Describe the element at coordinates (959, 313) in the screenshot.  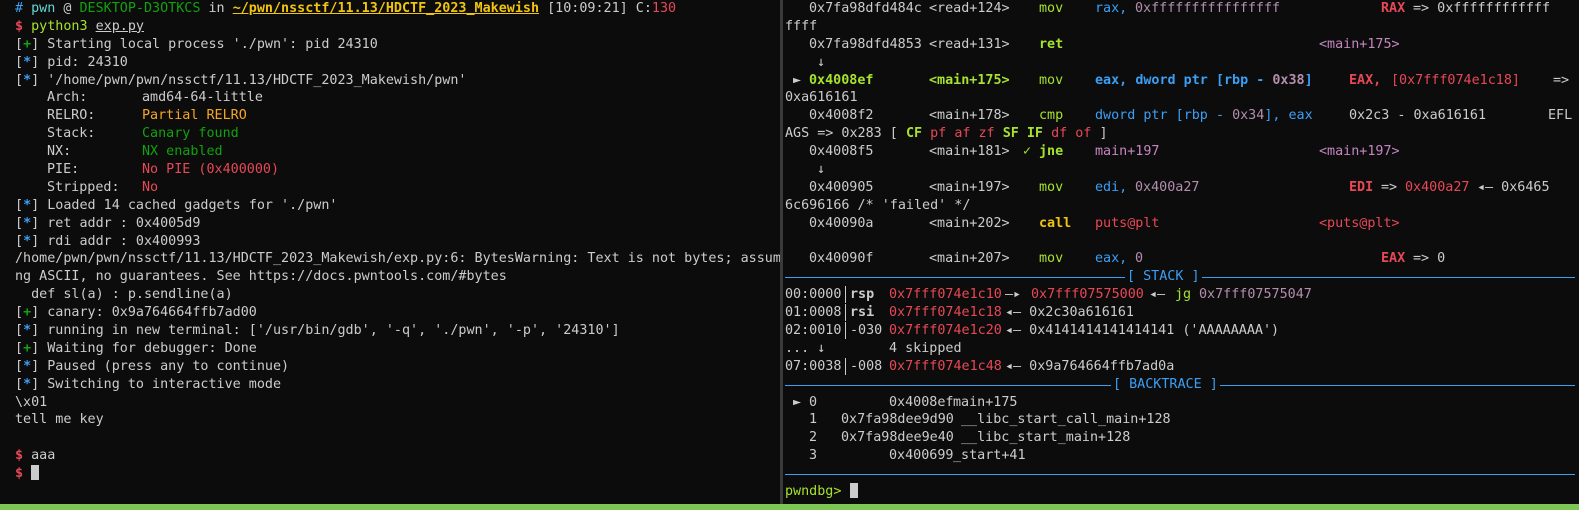
I see `stack-row: 01:0008 rsi 0x7fff074e1c18 ◂— 0x2c30a616161` at that location.